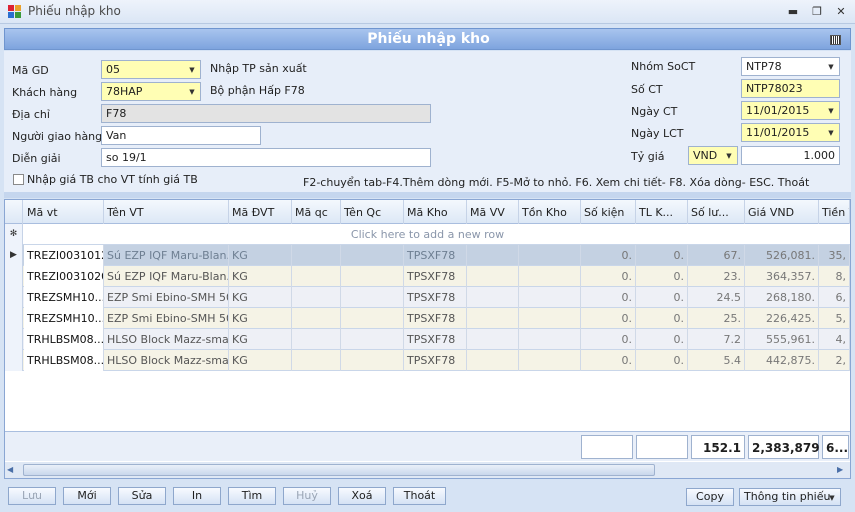 The width and height of the screenshot is (855, 512). Describe the element at coordinates (197, 496) in the screenshot. I see `print-button: In` at that location.